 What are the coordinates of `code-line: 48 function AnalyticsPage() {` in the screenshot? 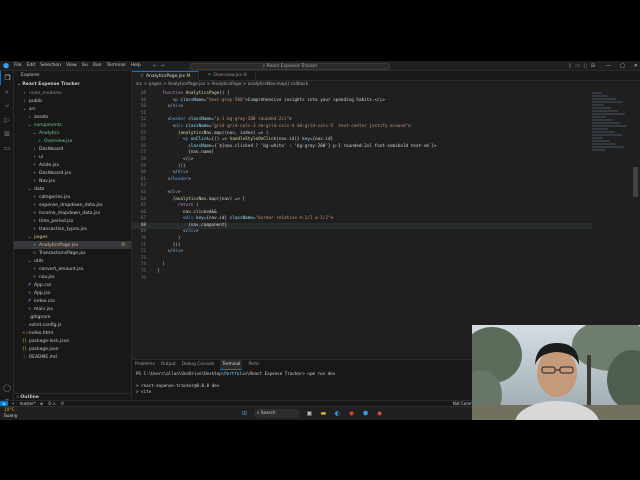 It's located at (362, 94).